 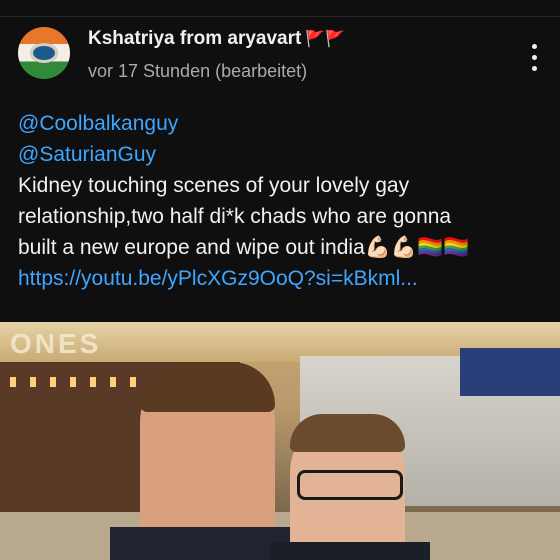 I want to click on avatar, so click(x=44, y=53).